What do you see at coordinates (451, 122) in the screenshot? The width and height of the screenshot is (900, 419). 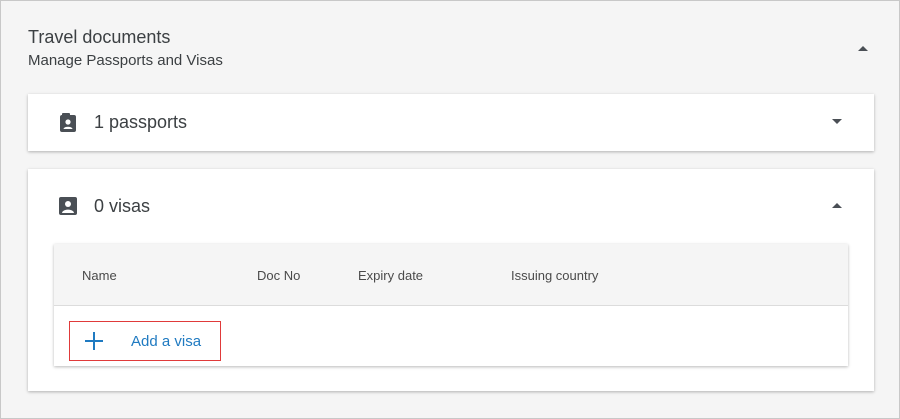 I see `passports-card: 1 passports` at bounding box center [451, 122].